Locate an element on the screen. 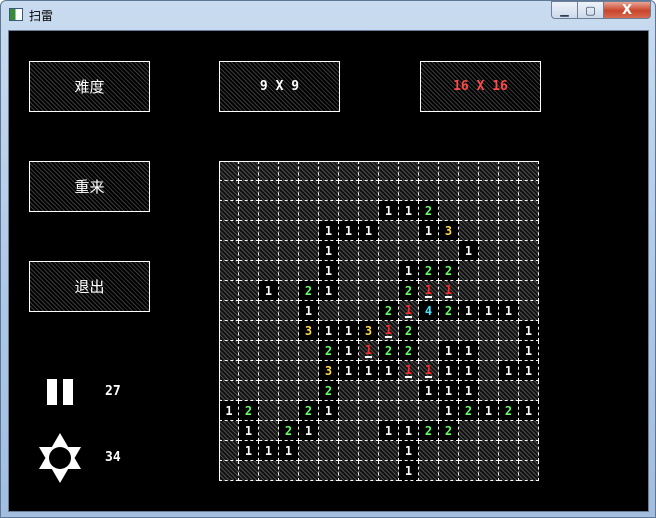 The image size is (656, 518). flag-icon: 1 is located at coordinates (389, 331).